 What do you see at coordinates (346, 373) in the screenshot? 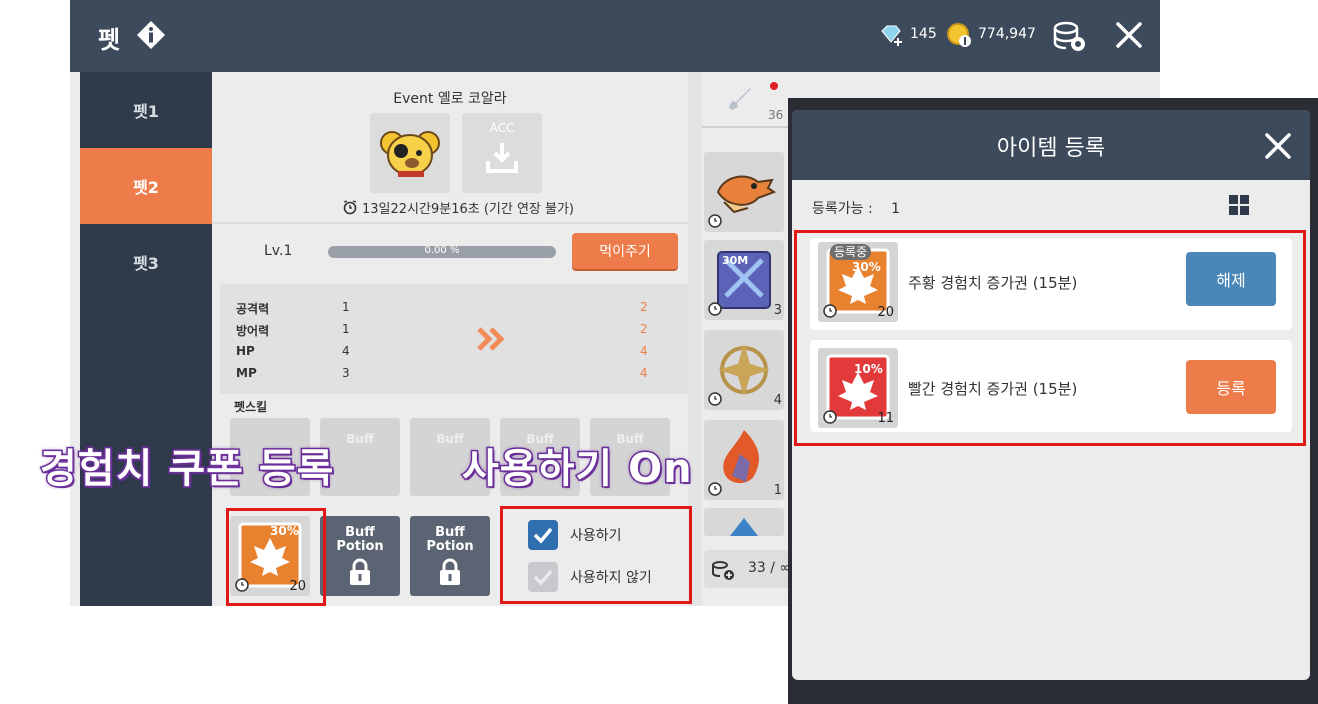
I see `stat-current: 3` at bounding box center [346, 373].